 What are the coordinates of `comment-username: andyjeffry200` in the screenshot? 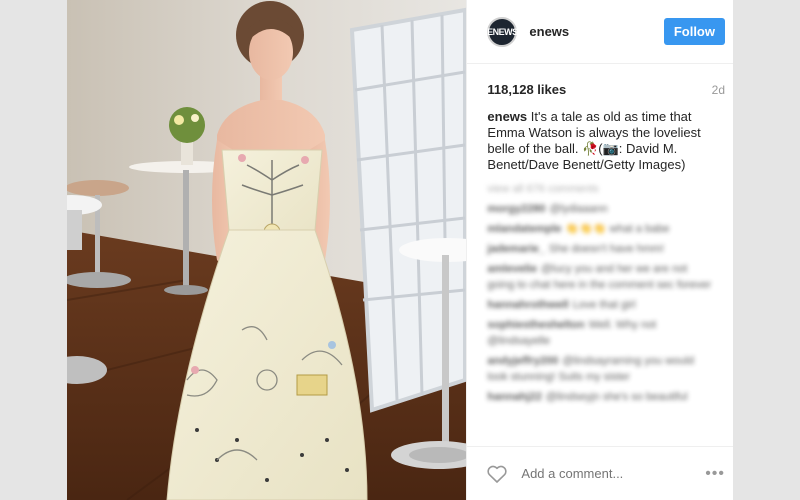 It's located at (522, 361).